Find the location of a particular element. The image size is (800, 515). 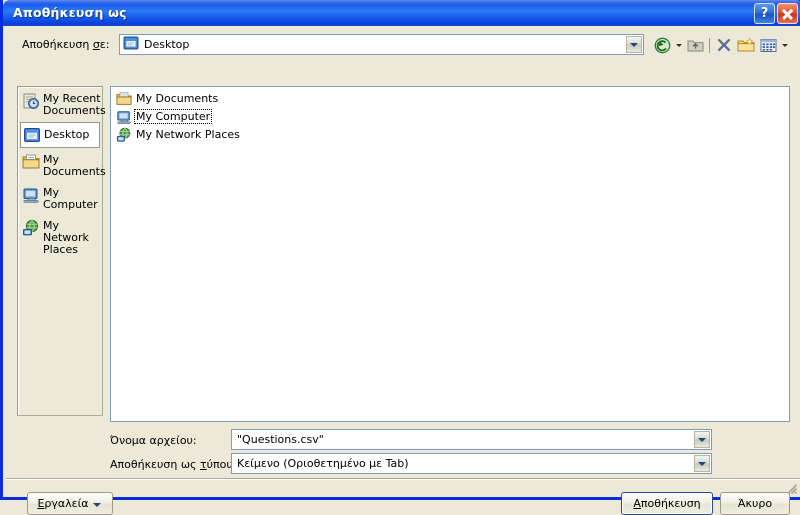

cancel-button: Άκυρο is located at coordinates (755, 503).